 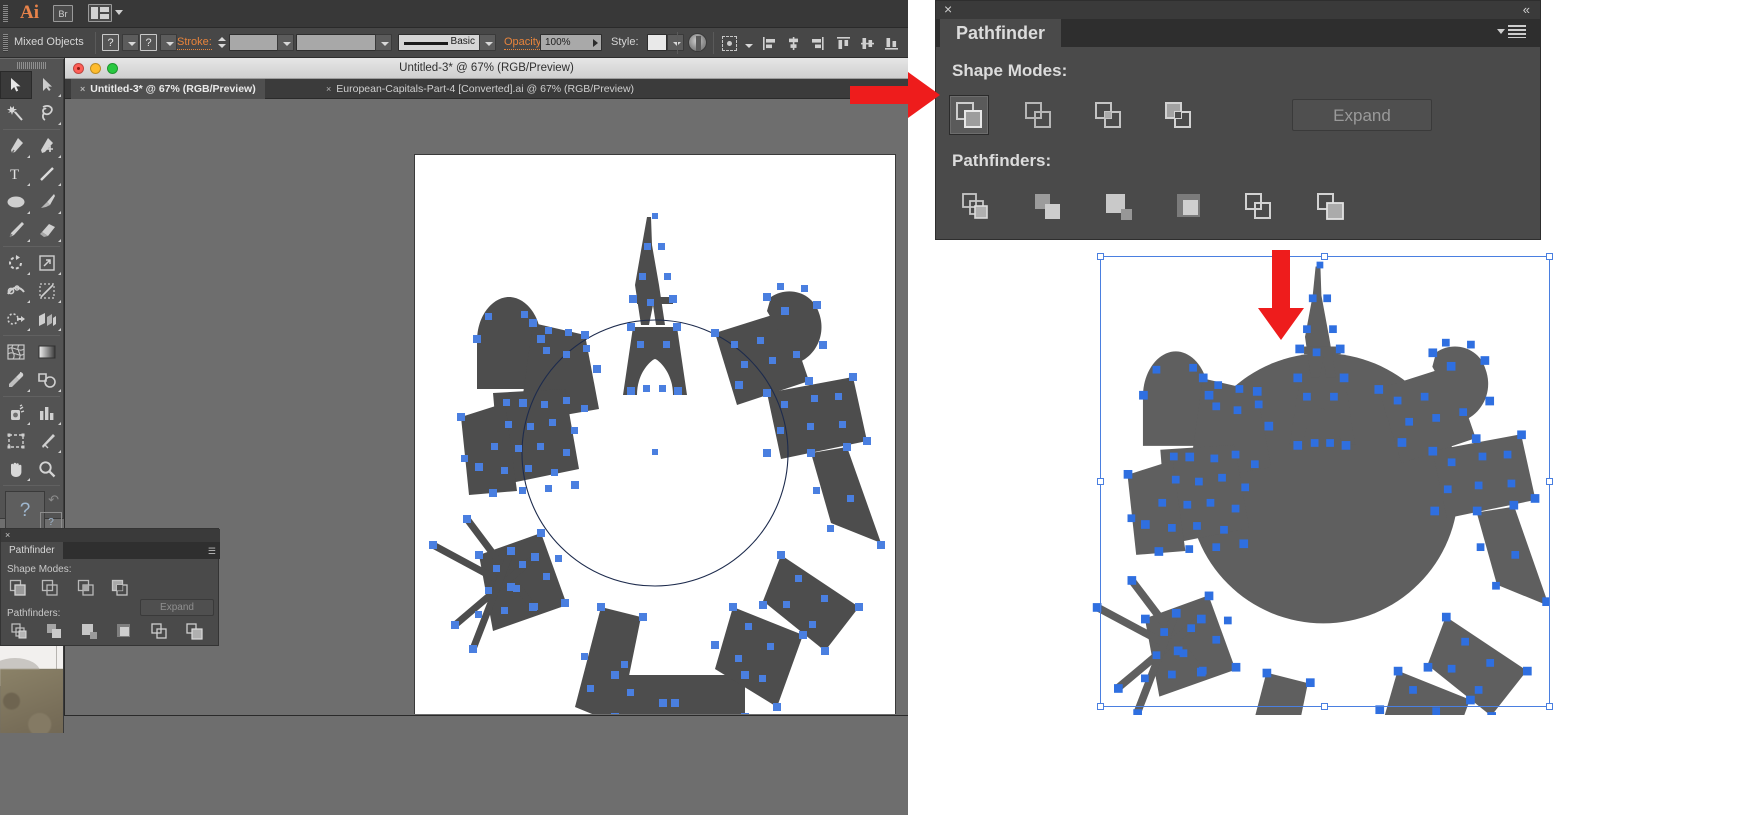 What do you see at coordinates (212, 551) in the screenshot?
I see `panel-menu-icon: ☰` at bounding box center [212, 551].